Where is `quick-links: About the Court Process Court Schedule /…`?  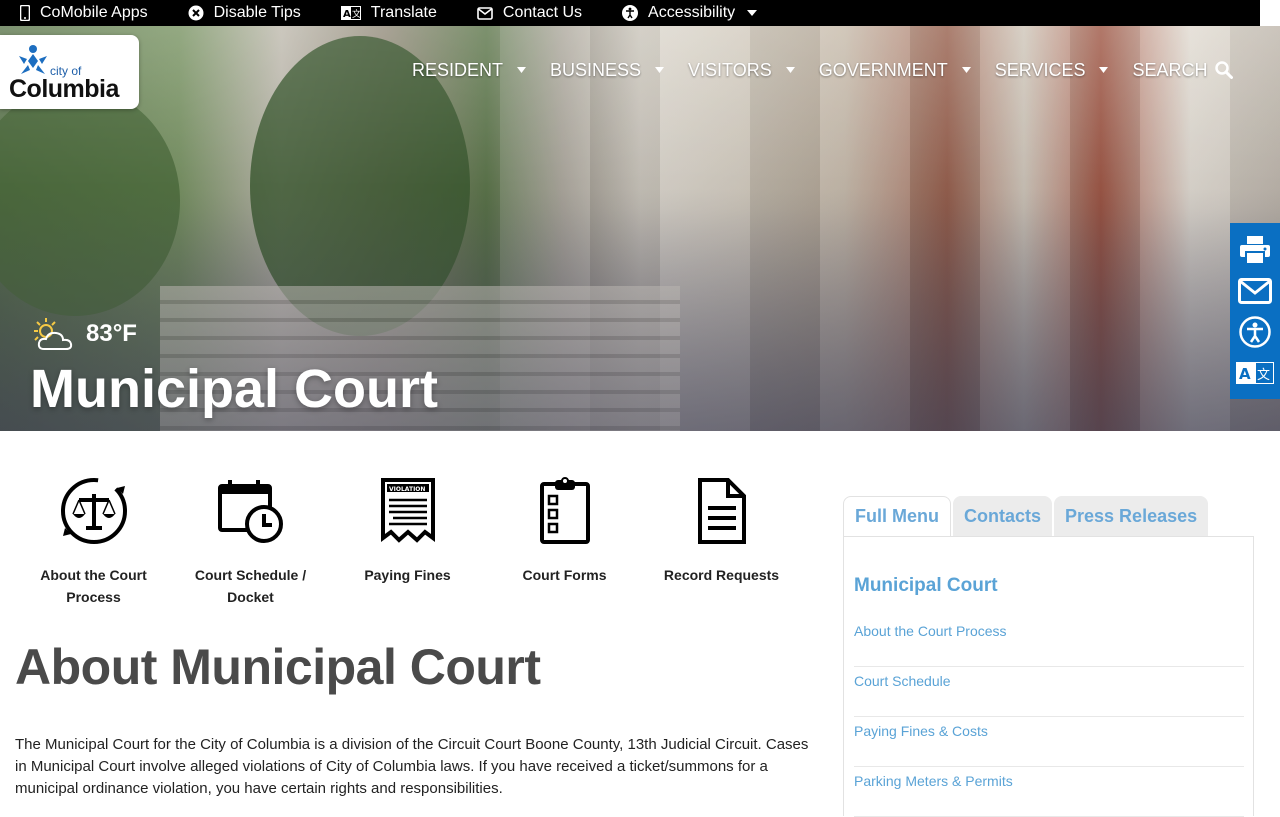 quick-links: About the Court Process Court Schedule /… is located at coordinates (407, 542).